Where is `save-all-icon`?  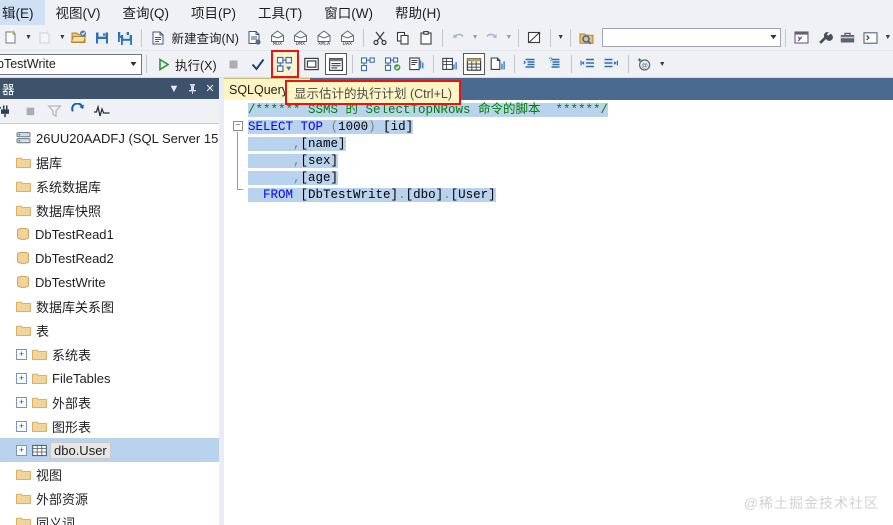
save-all-icon is located at coordinates (125, 38).